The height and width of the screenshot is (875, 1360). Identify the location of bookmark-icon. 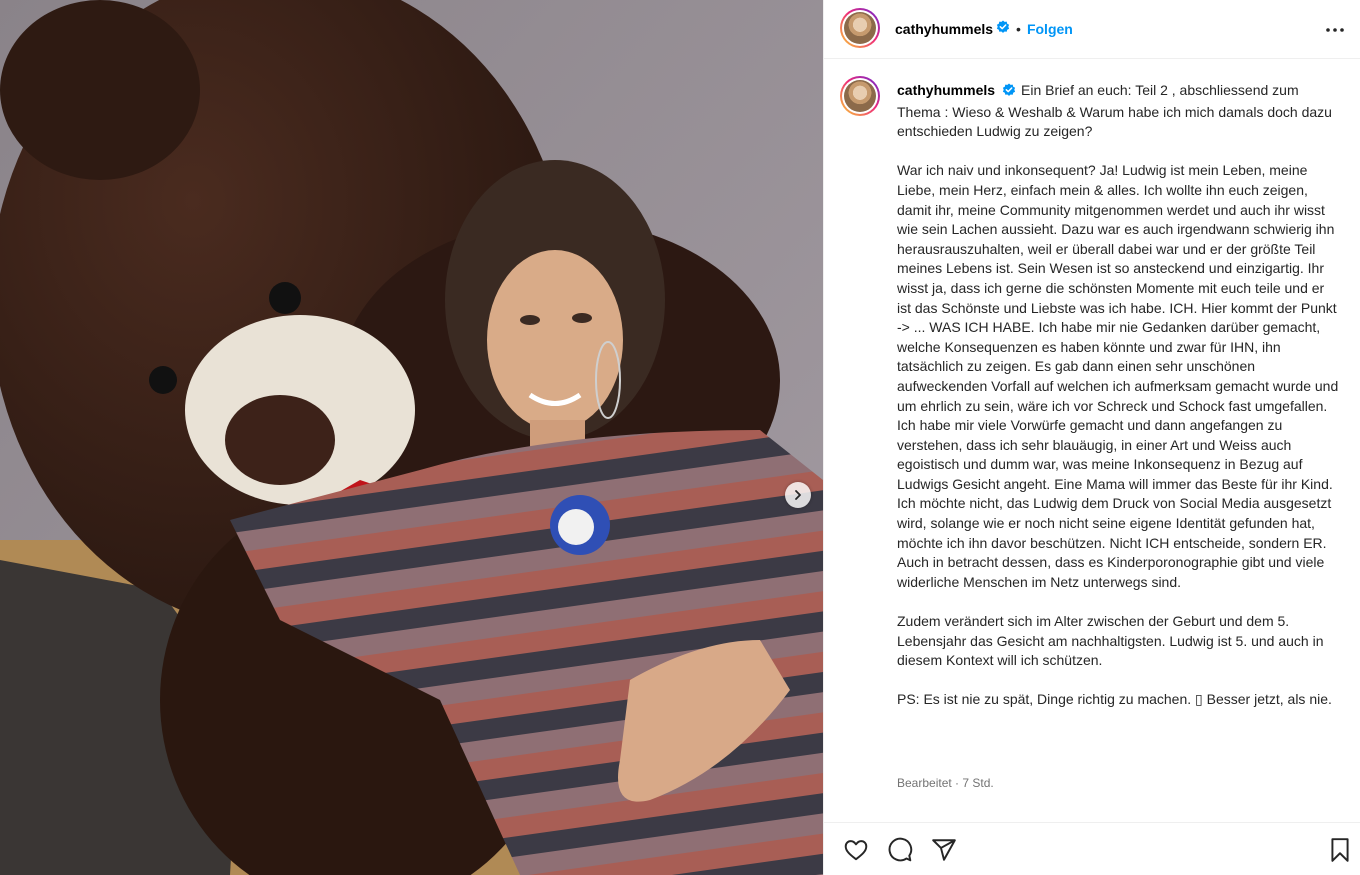
(1342, 850).